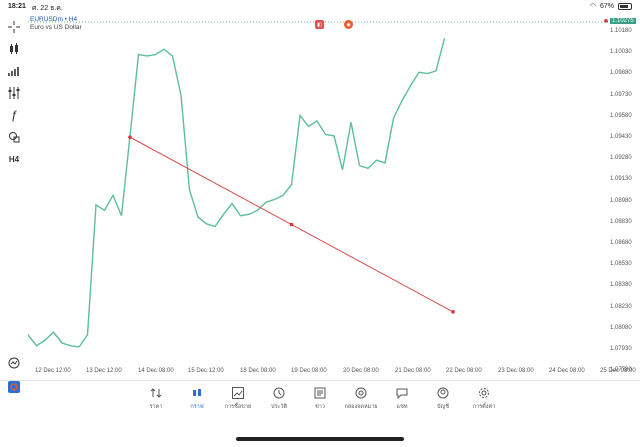  What do you see at coordinates (621, 349) in the screenshot?
I see `price-tick: 1.07930` at bounding box center [621, 349].